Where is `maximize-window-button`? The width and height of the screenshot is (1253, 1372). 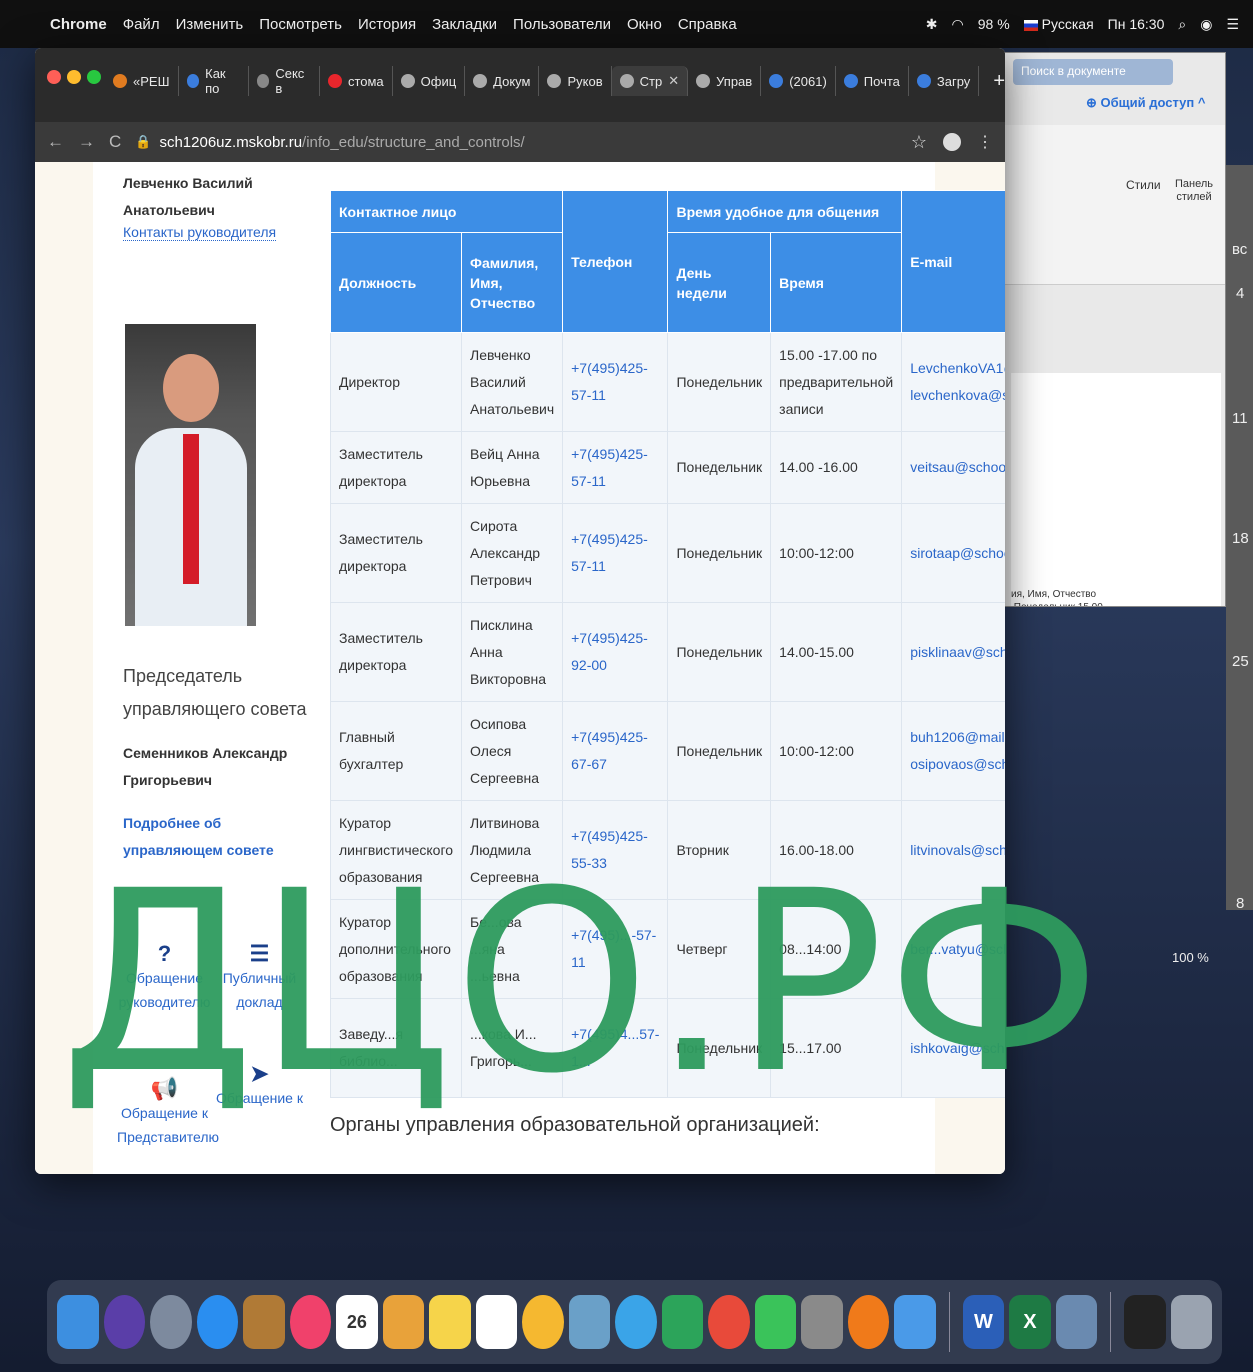
maximize-window-button is located at coordinates (94, 77).